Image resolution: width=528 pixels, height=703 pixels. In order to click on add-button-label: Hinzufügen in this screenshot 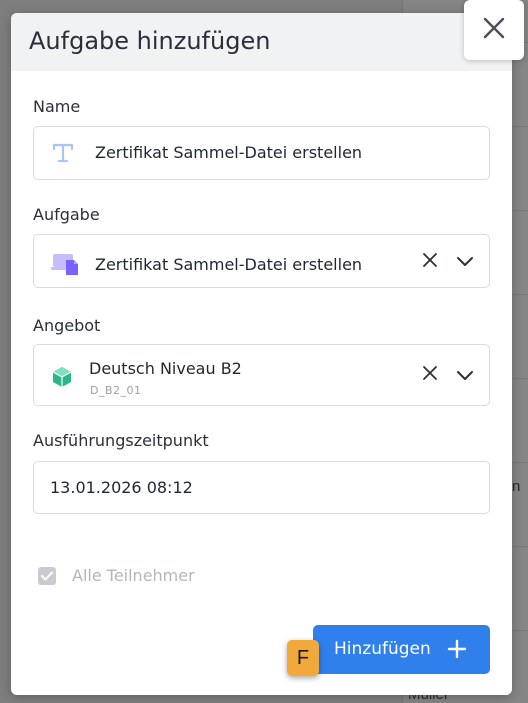, I will do `click(382, 649)`.